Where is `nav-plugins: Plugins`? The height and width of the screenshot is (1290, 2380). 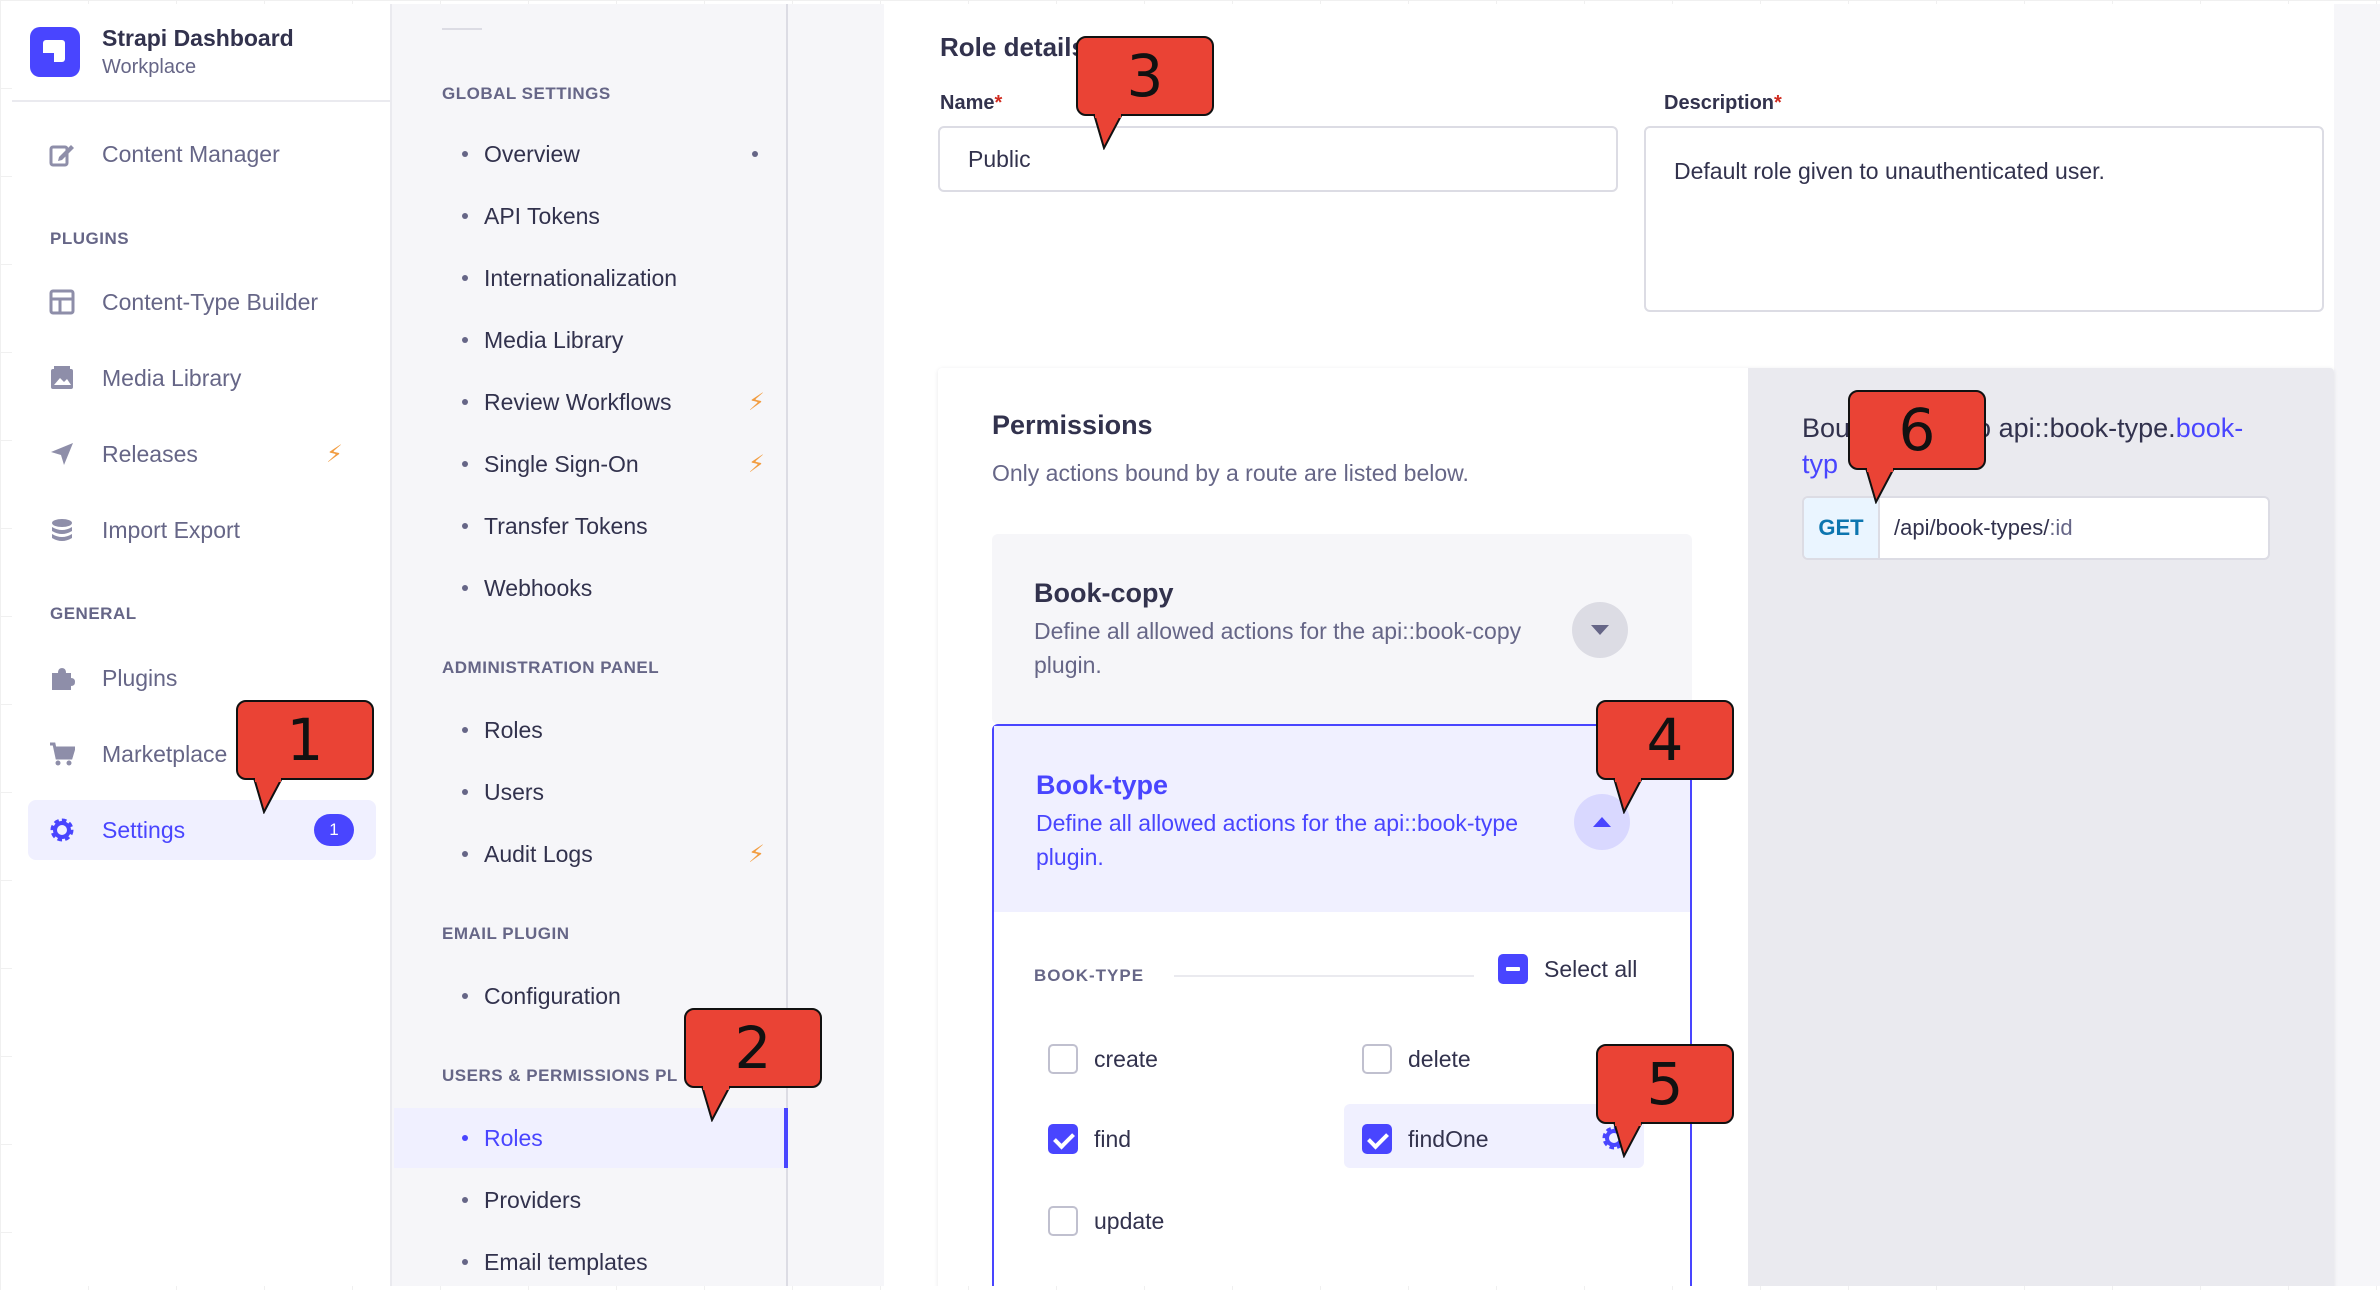
nav-plugins: Plugins is located at coordinates (202, 678).